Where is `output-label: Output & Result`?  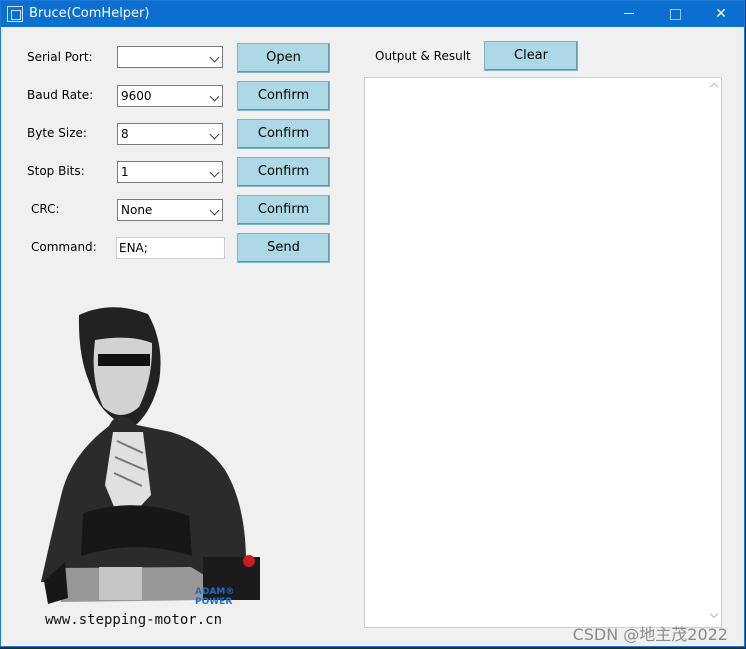
output-label: Output & Result is located at coordinates (423, 56).